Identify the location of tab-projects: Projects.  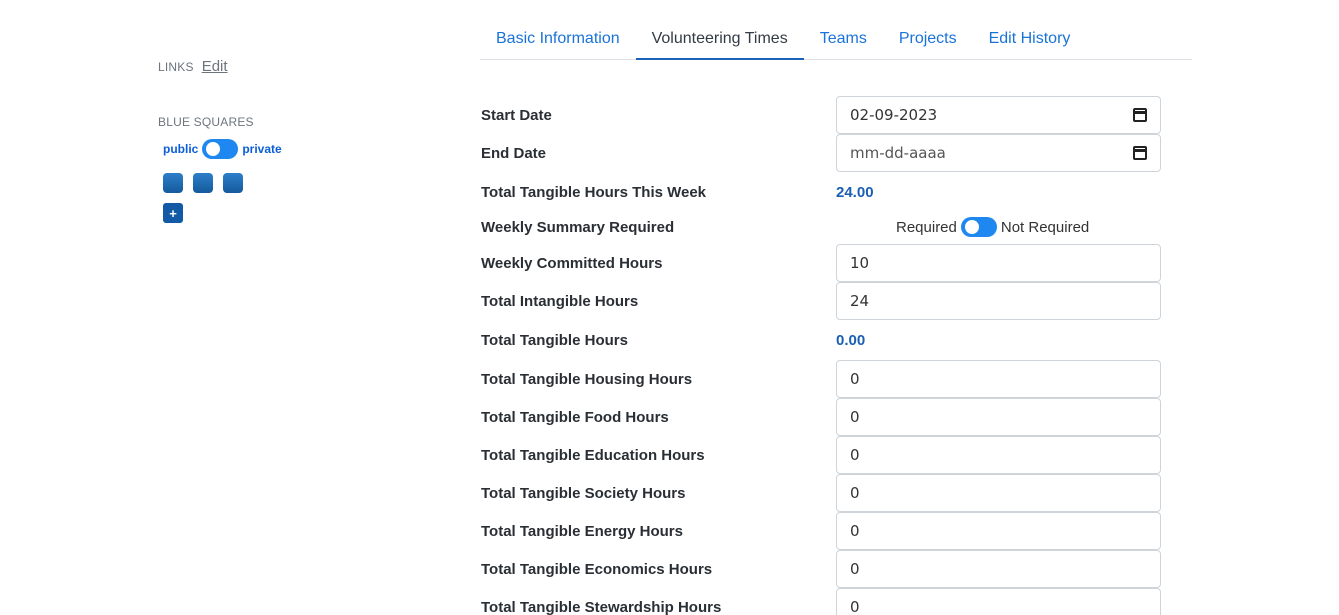
(928, 39).